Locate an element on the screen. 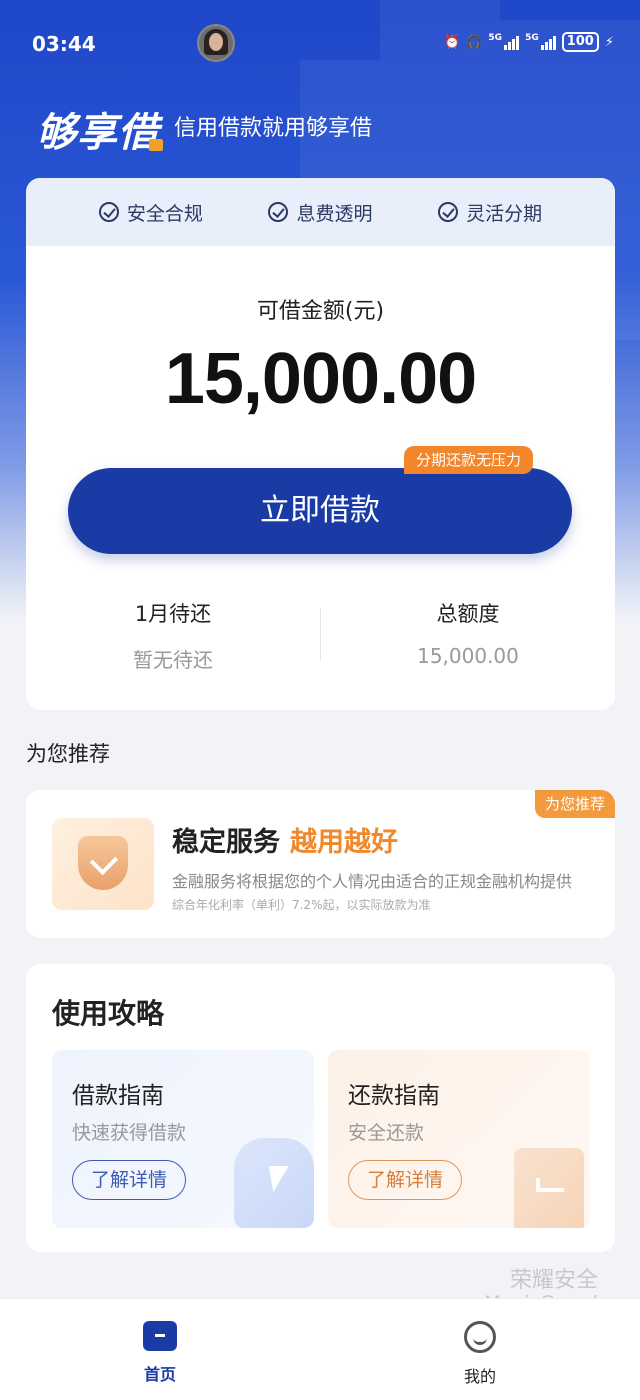  available-amount: 15,000.00 is located at coordinates (320, 379).